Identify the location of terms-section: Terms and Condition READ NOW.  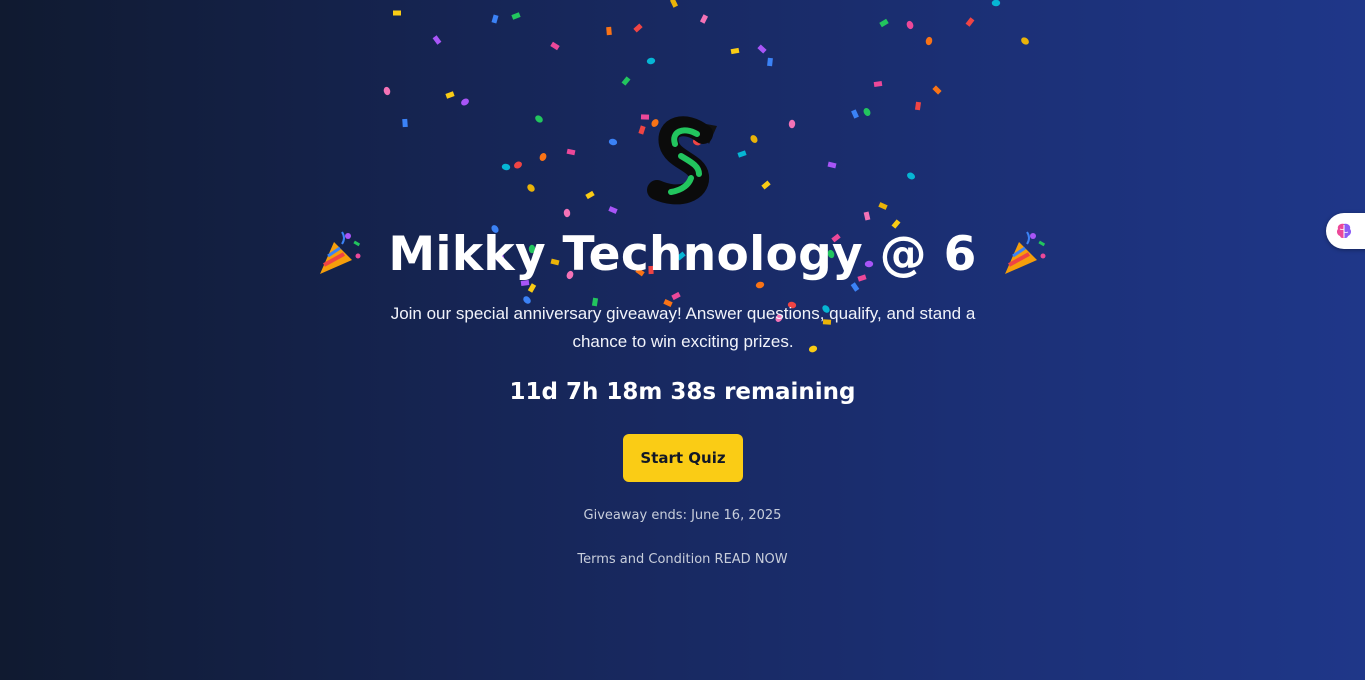
(682, 559).